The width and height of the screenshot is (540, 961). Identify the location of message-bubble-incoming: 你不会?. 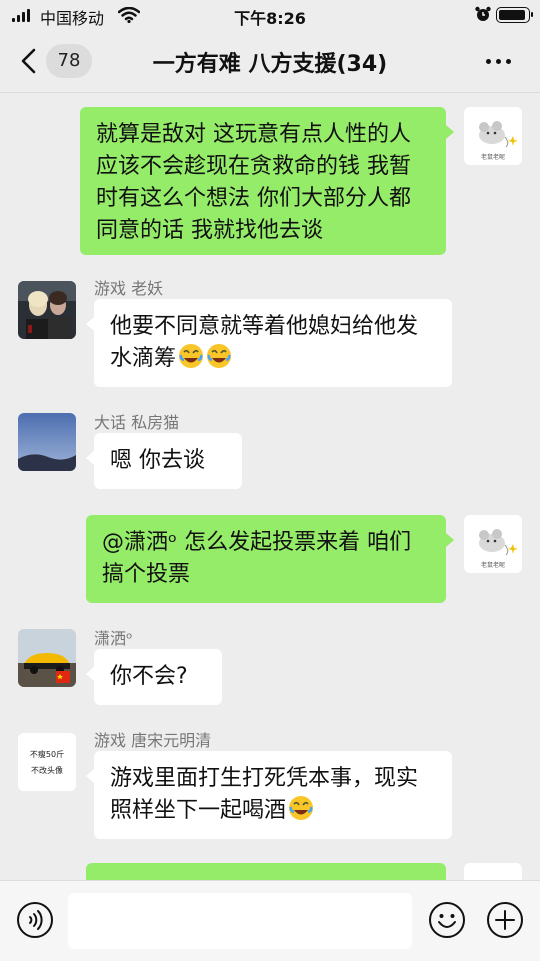
(154, 677).